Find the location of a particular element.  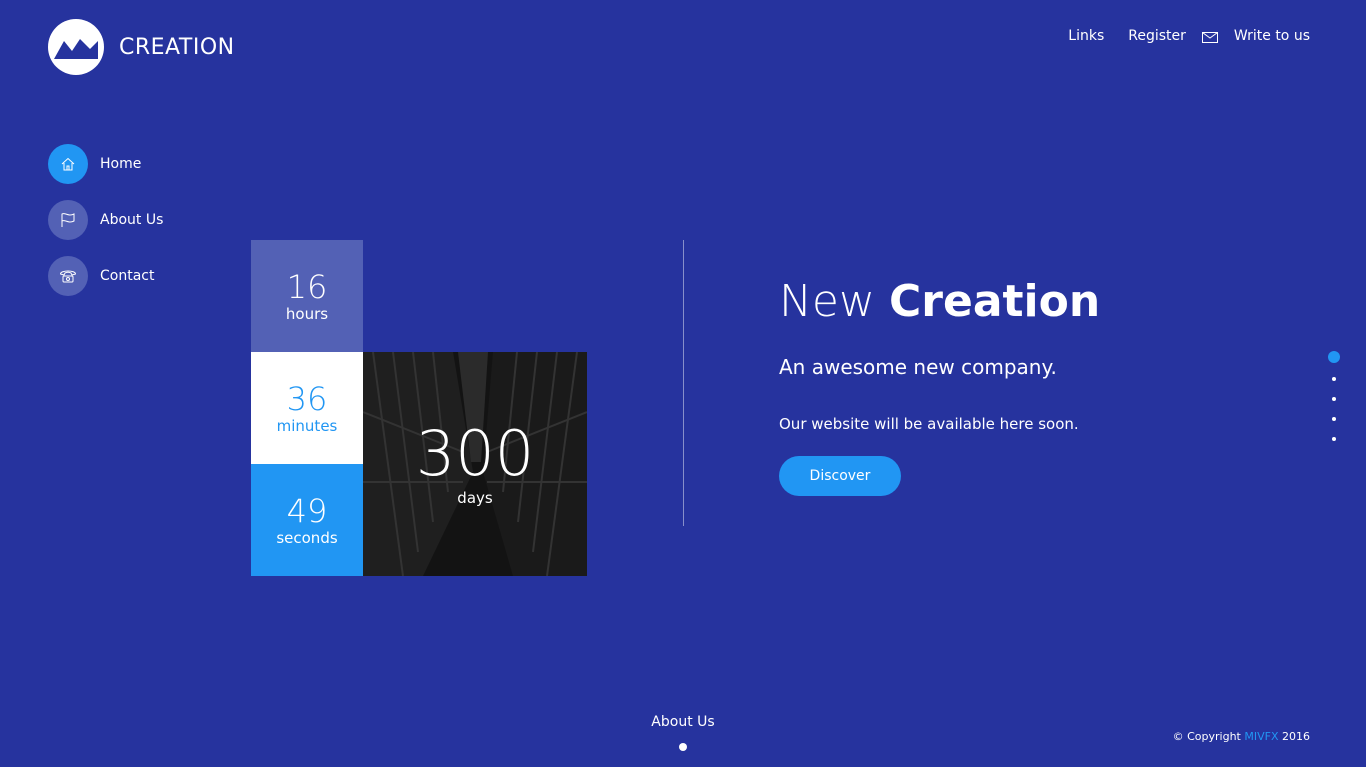

hero-description: Our website will be available here soon. is located at coordinates (929, 424).